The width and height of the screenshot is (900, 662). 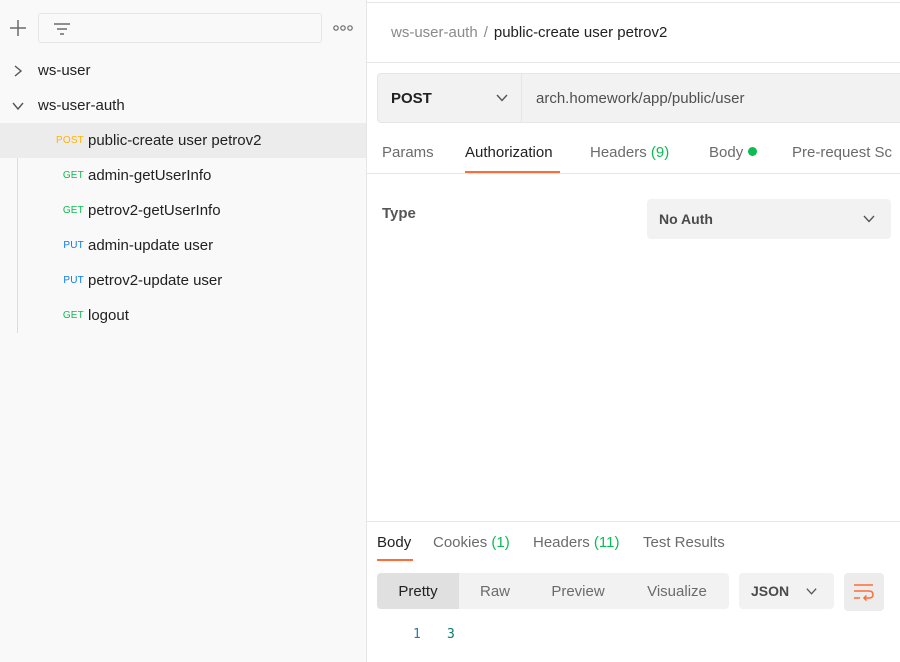 I want to click on request-label: petrov2-getUserInfo, so click(x=154, y=210).